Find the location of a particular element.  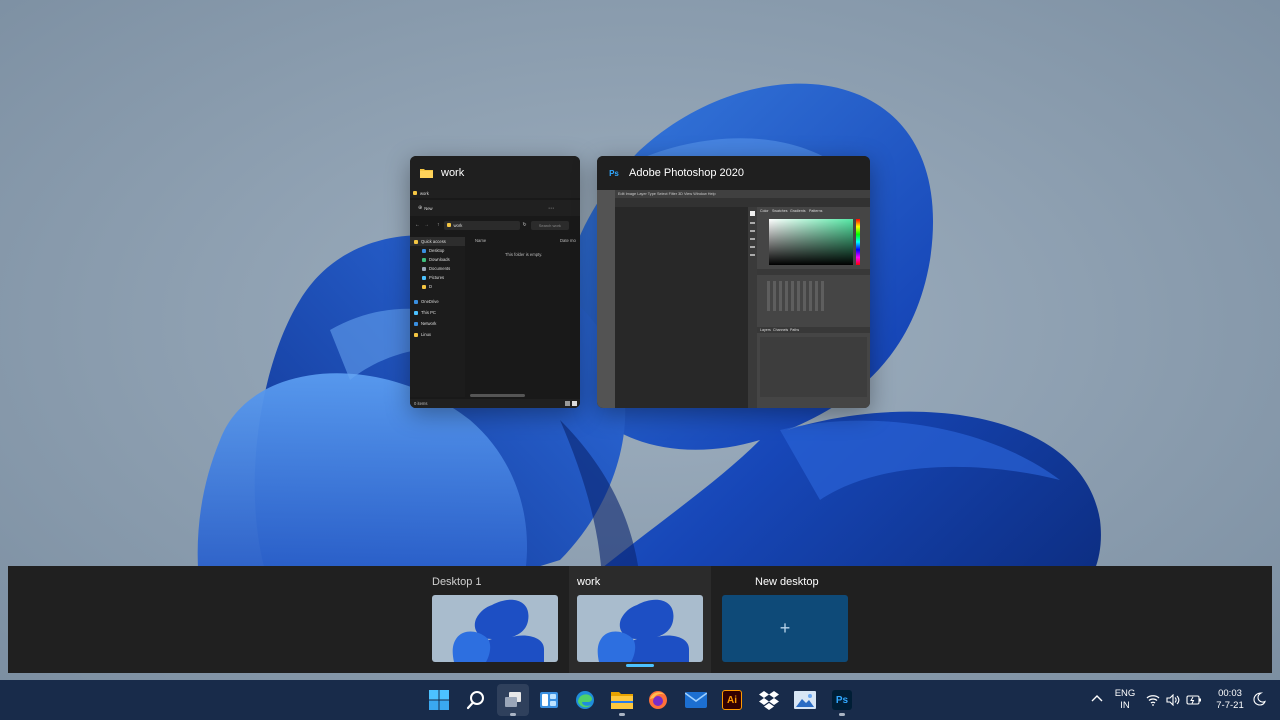

widgets-button is located at coordinates (549, 700).